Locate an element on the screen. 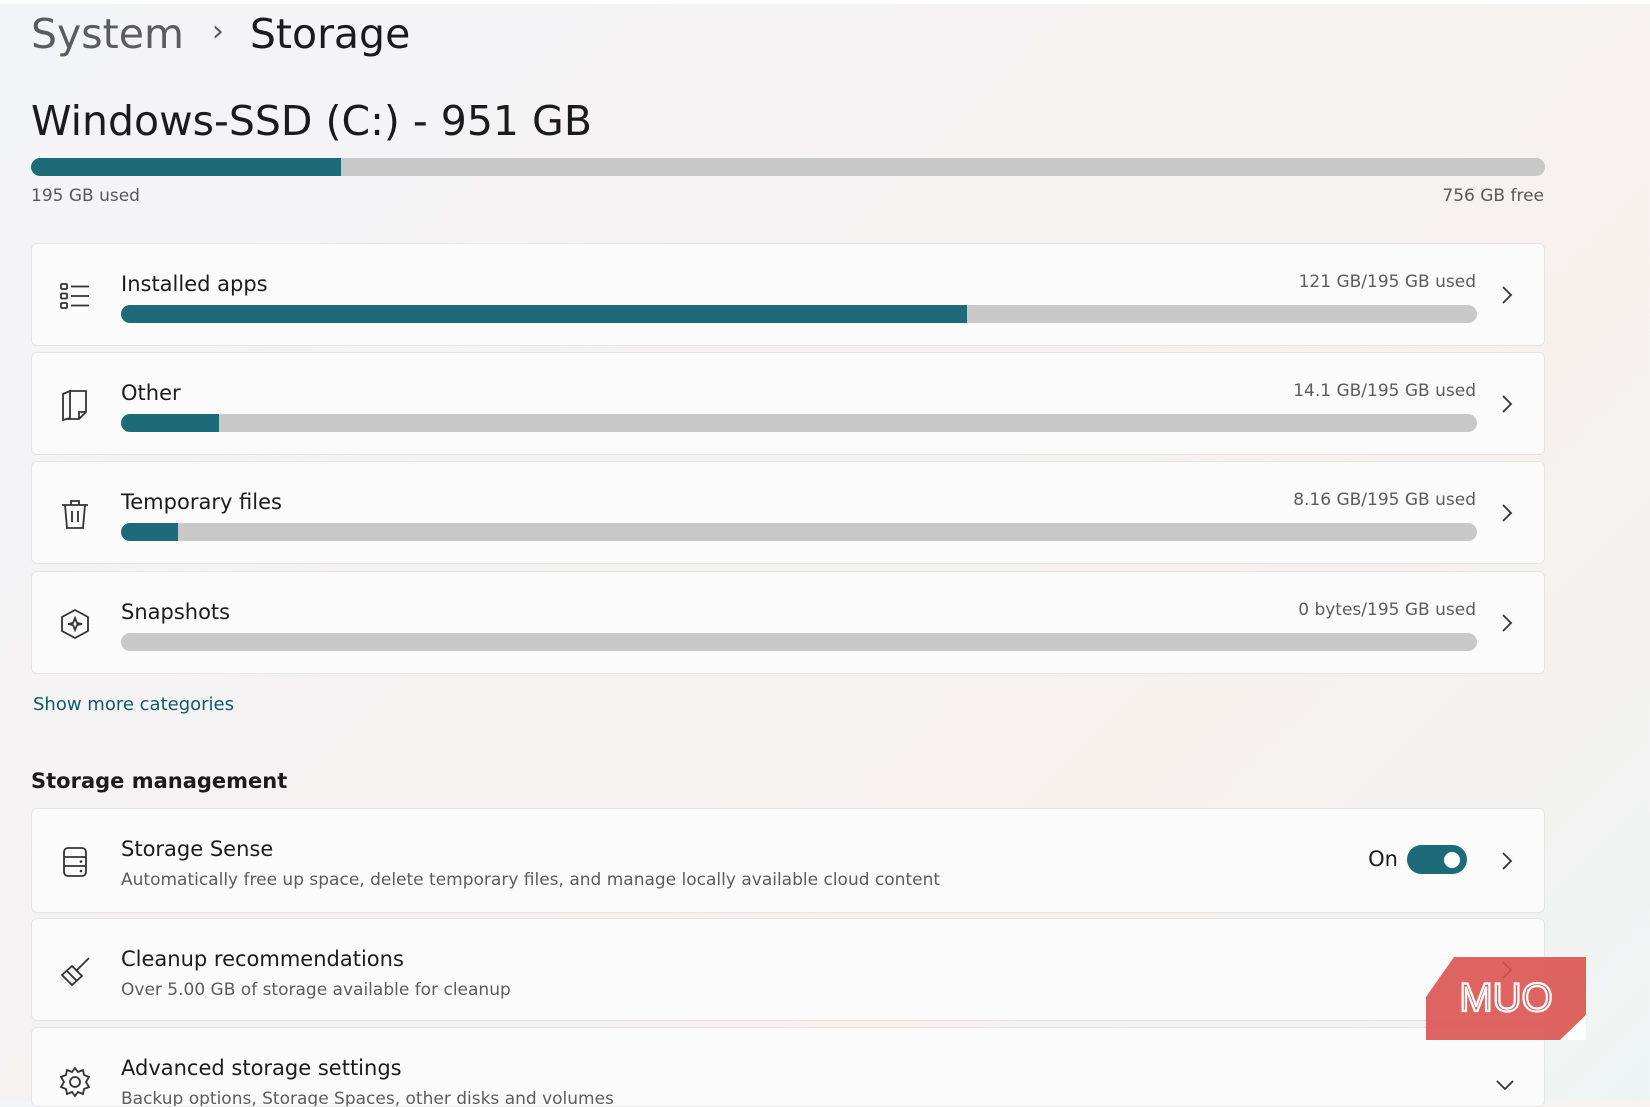  chevron-down-icon is located at coordinates (1505, 1085).